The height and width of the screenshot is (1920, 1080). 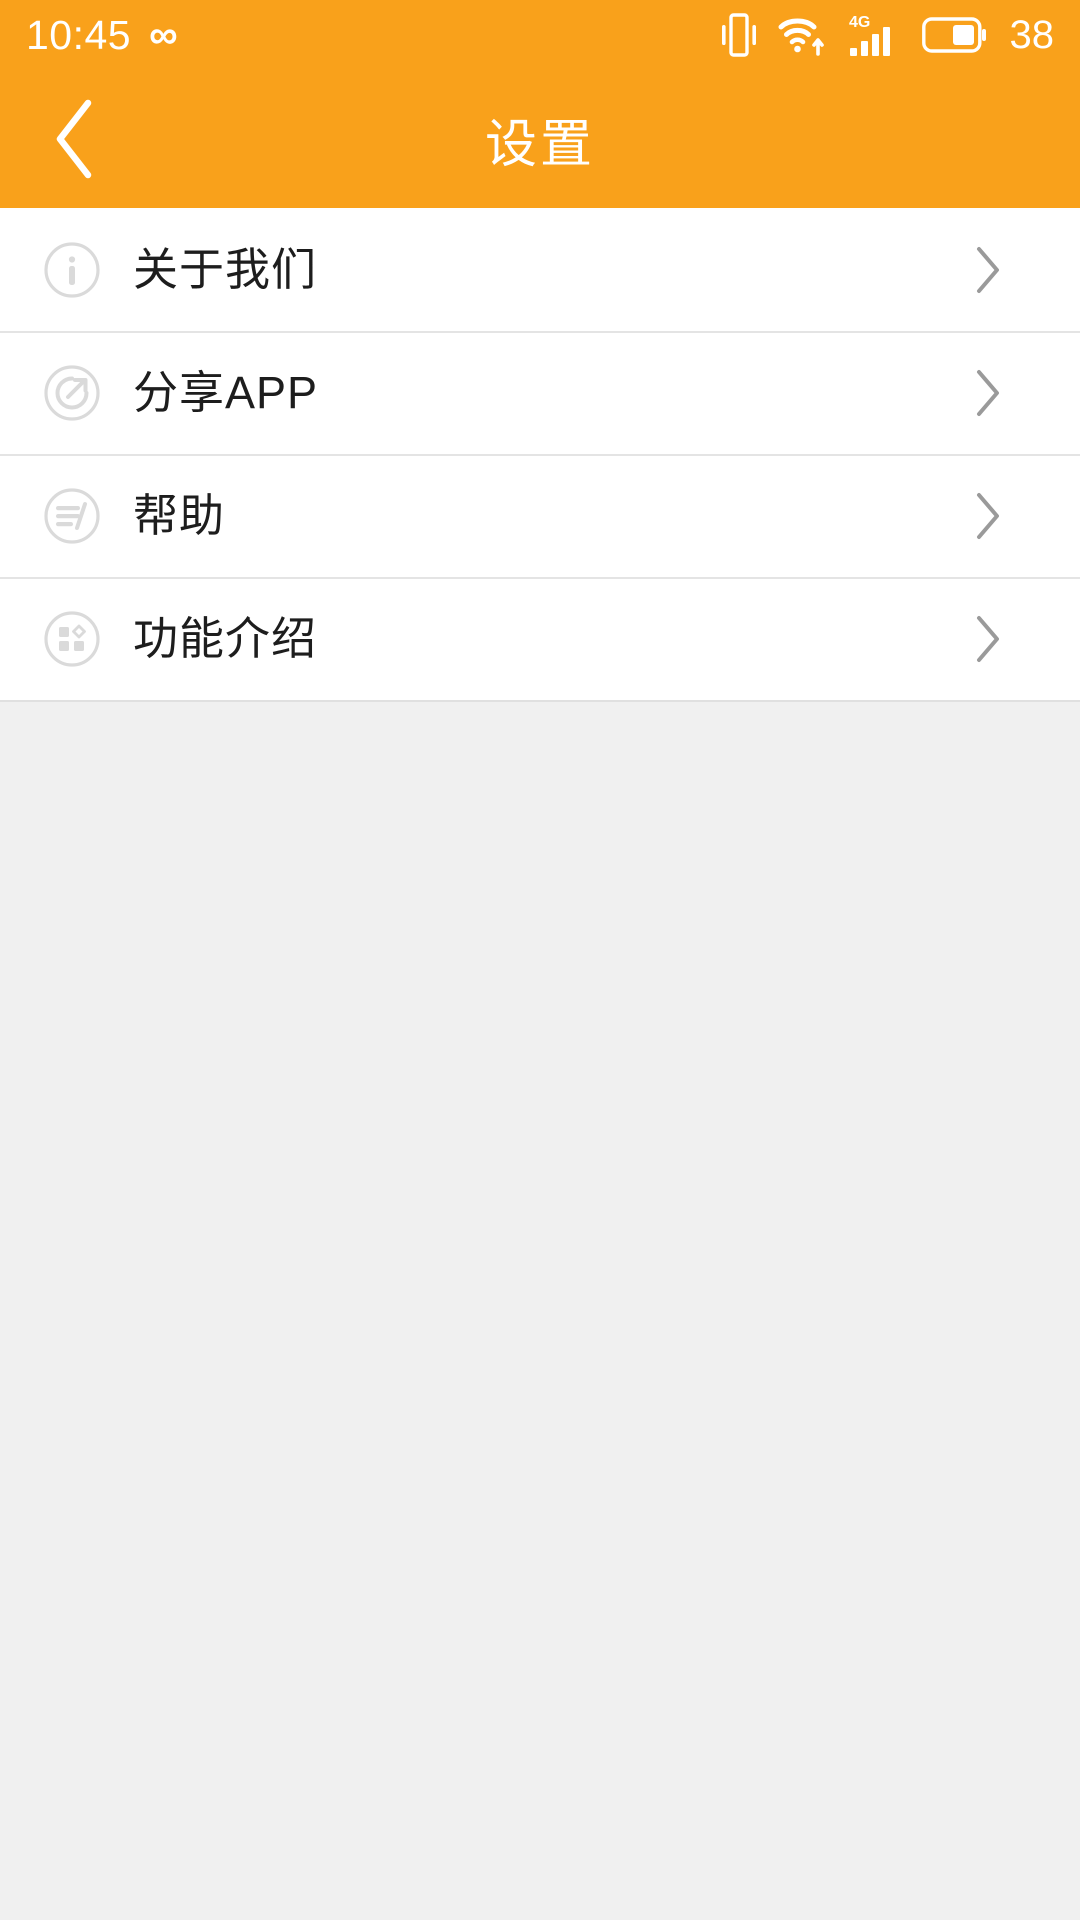 I want to click on battery-percent-label: 38, so click(x=1032, y=35).